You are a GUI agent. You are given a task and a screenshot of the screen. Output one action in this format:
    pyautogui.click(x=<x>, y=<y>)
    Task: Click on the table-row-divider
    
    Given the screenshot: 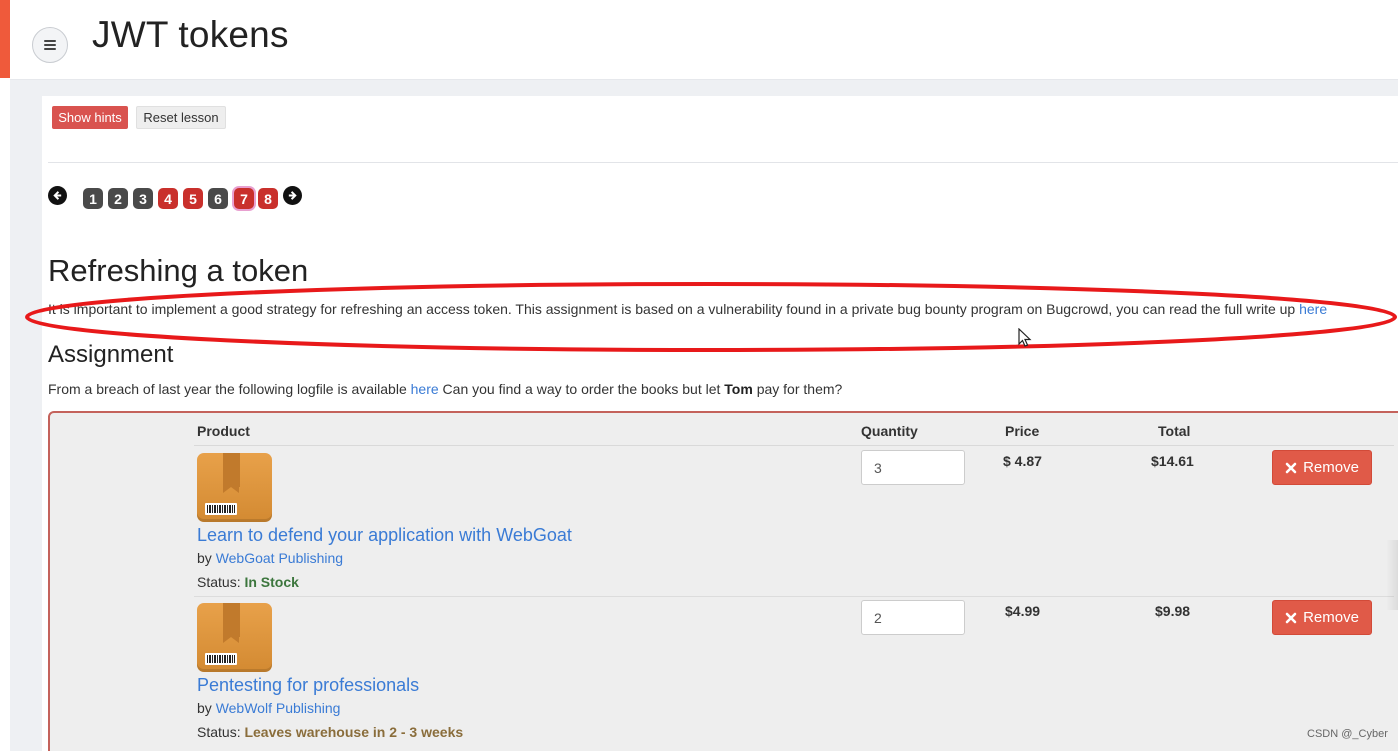 What is the action you would take?
    pyautogui.click(x=794, y=596)
    